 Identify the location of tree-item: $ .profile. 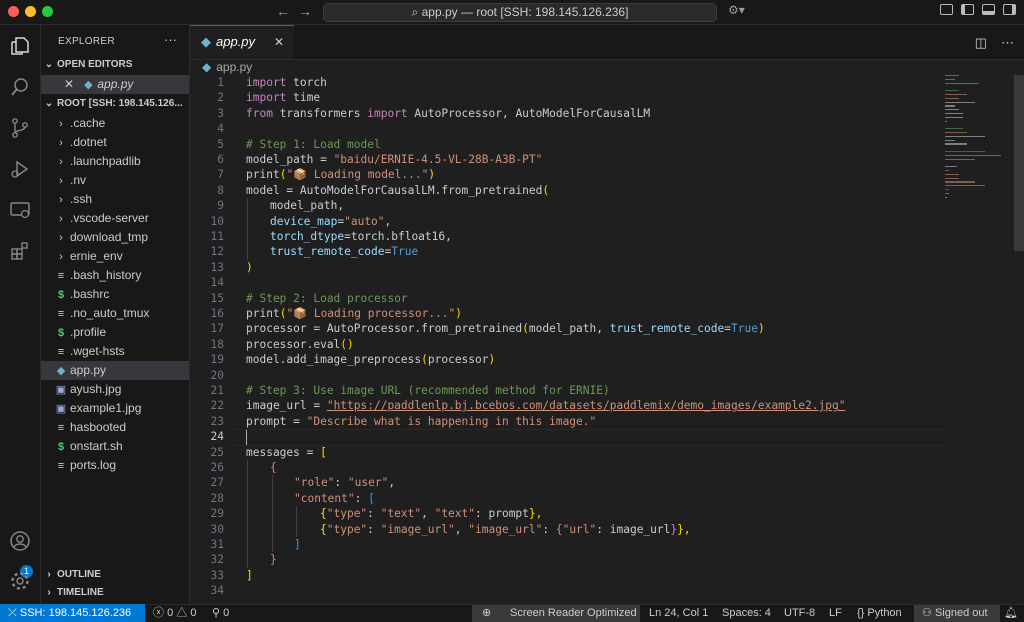
(115, 332).